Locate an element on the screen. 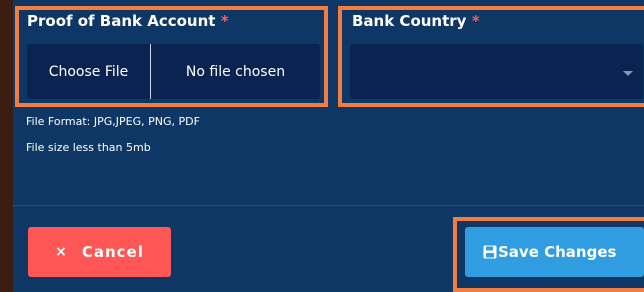  save-button-label: Save Changes is located at coordinates (557, 252).